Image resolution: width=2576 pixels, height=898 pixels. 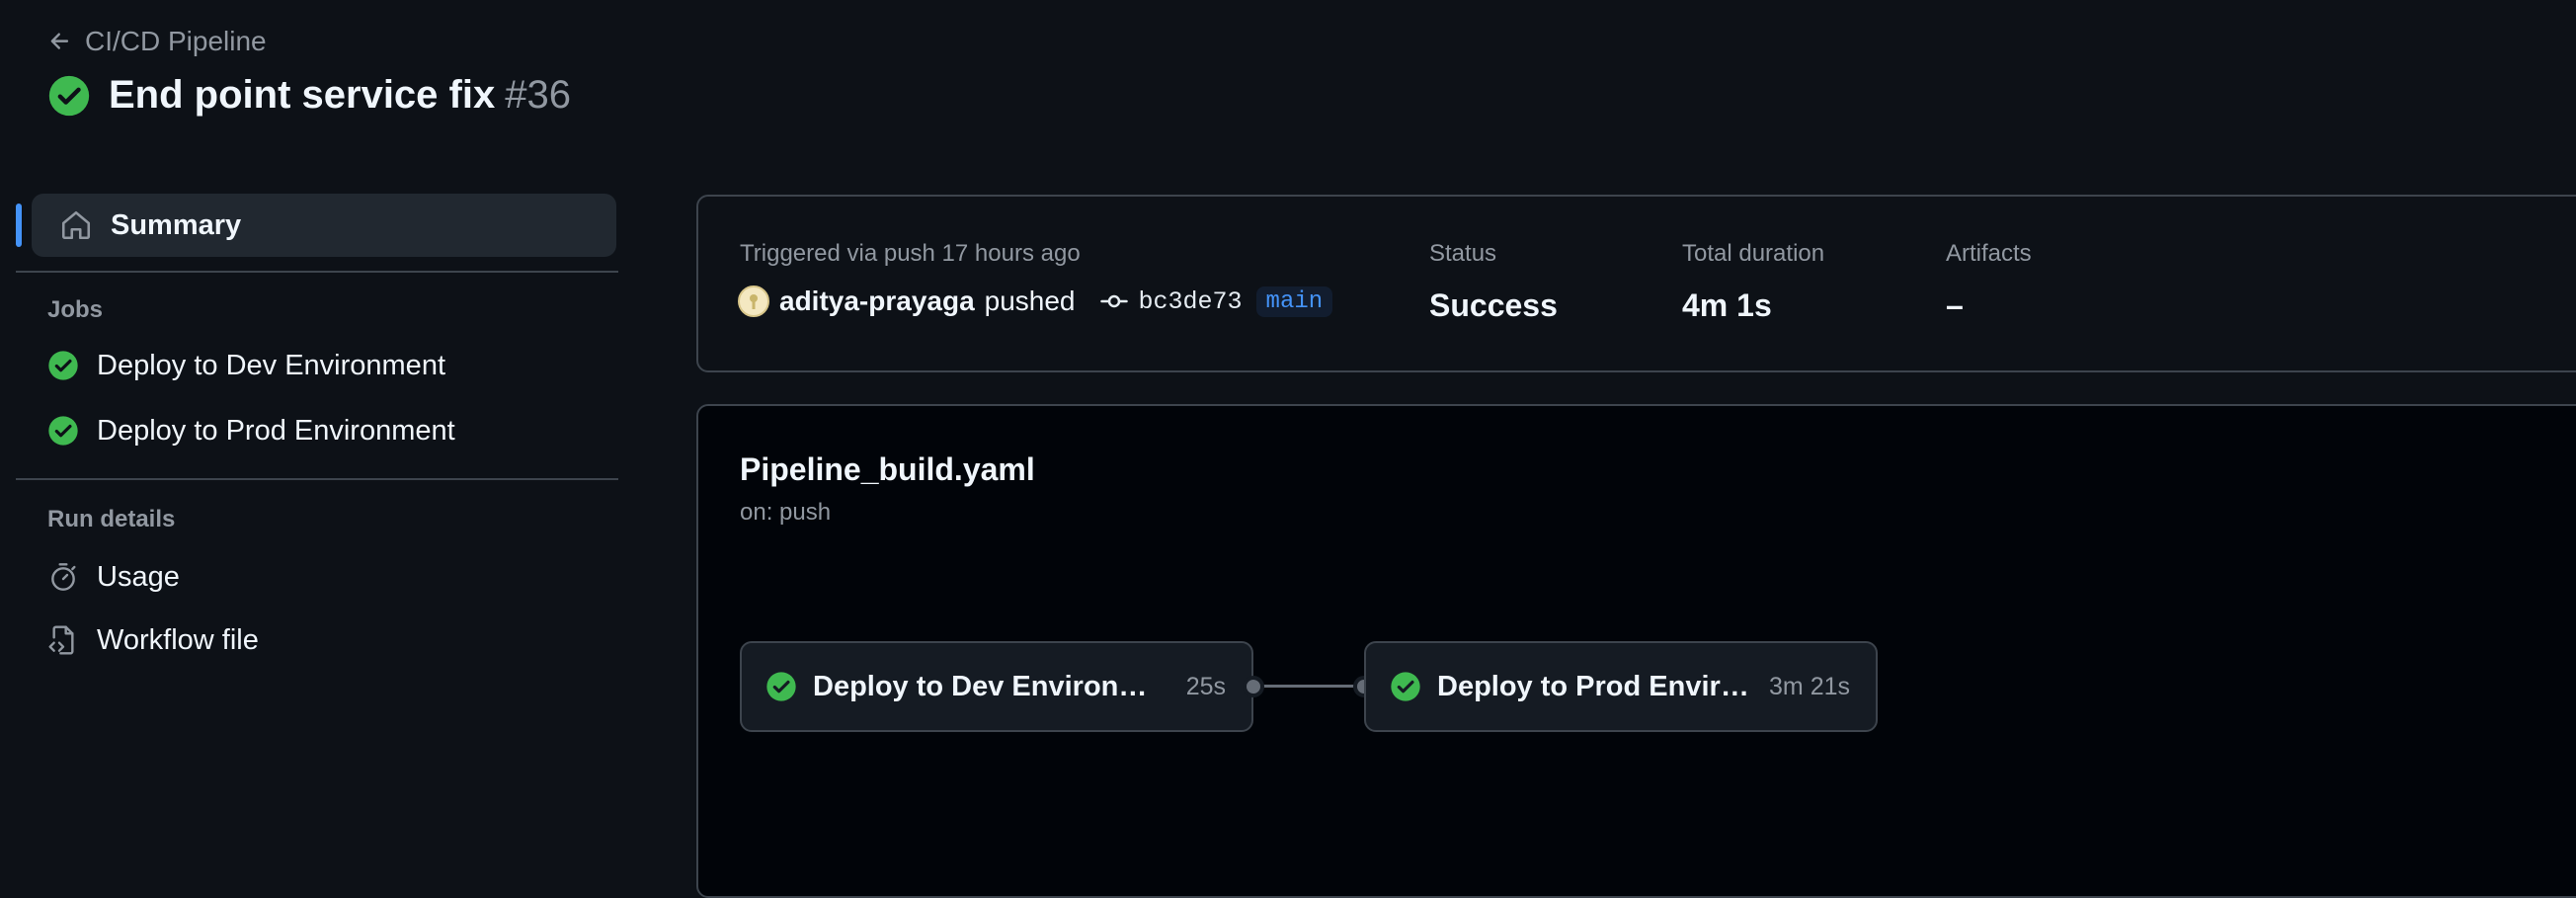 I want to click on job-node-duration: 3m 21s, so click(x=1809, y=686).